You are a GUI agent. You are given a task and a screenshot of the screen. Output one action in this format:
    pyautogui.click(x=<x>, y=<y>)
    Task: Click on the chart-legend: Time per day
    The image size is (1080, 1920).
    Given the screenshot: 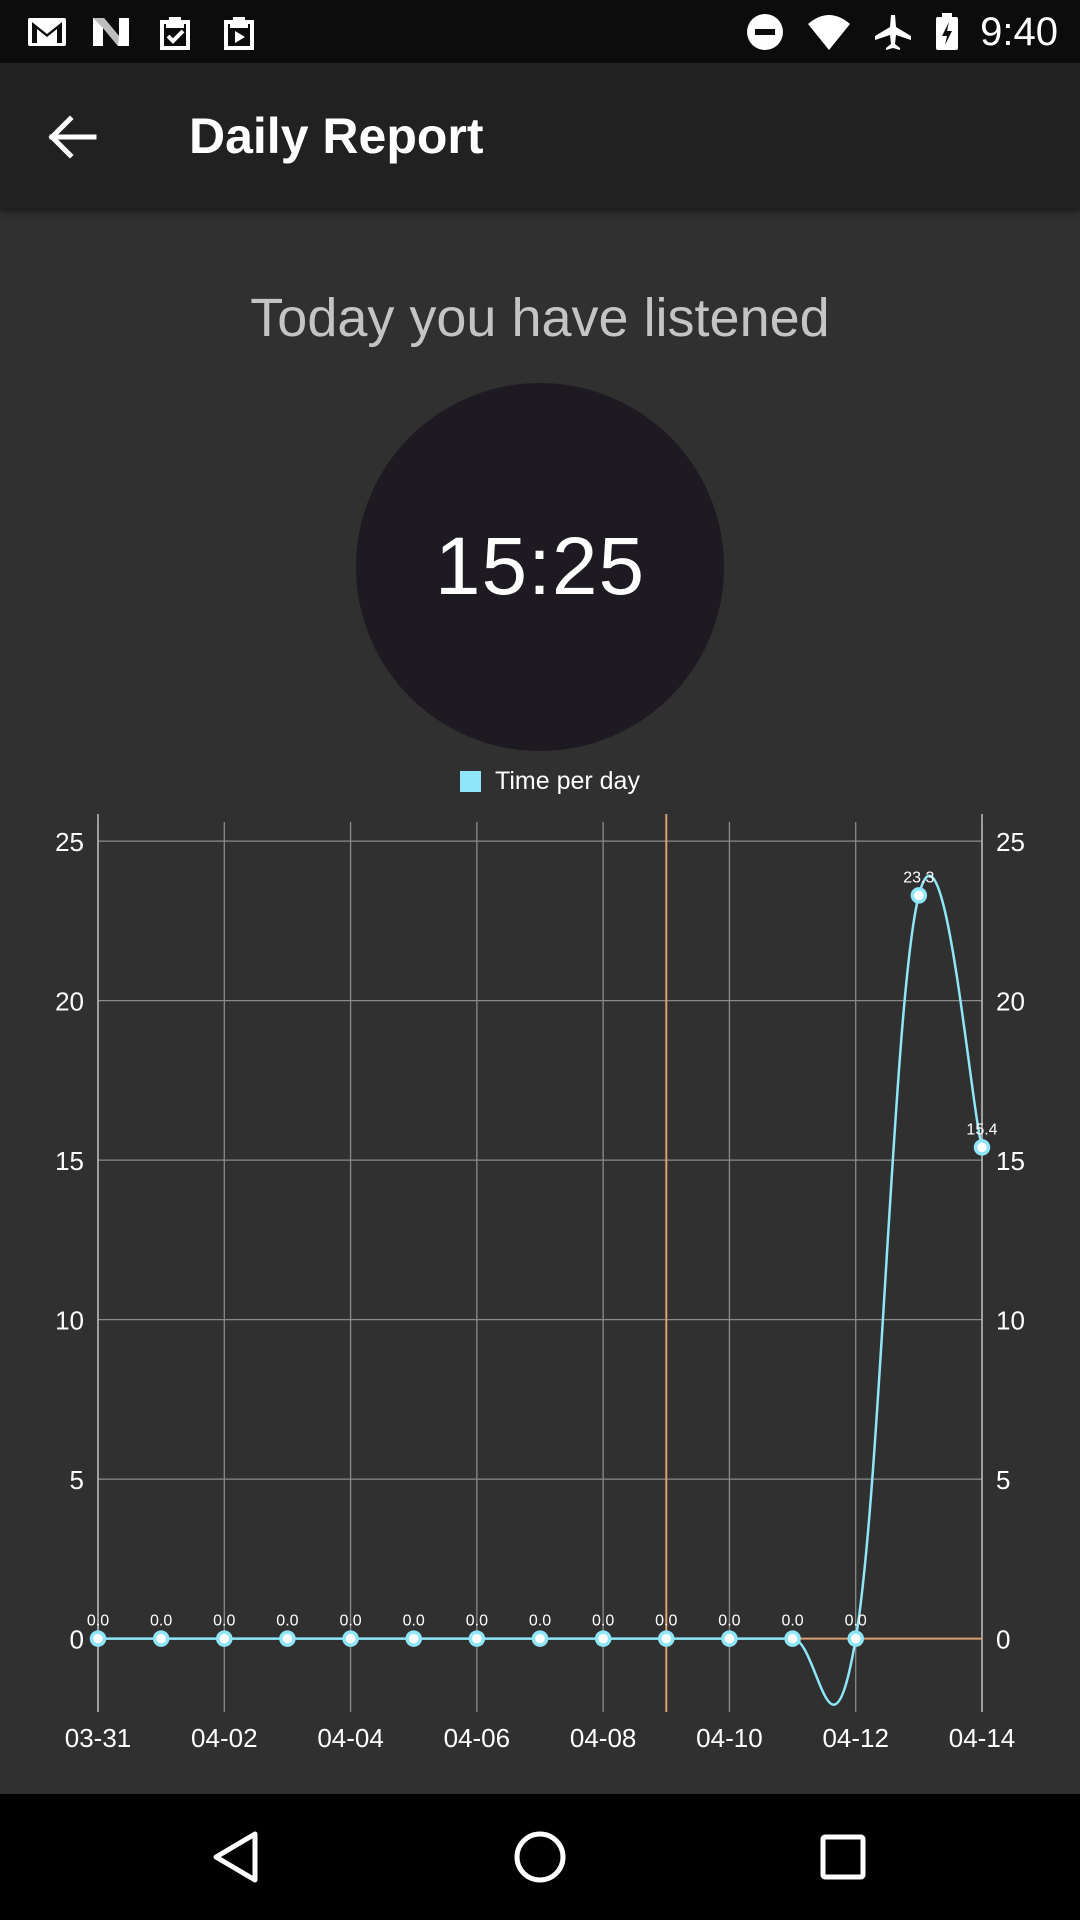 What is the action you would take?
    pyautogui.click(x=550, y=781)
    